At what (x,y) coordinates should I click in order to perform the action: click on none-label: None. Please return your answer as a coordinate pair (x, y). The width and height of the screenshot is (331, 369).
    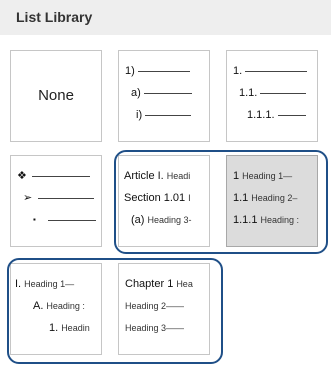
    Looking at the image, I should click on (56, 95).